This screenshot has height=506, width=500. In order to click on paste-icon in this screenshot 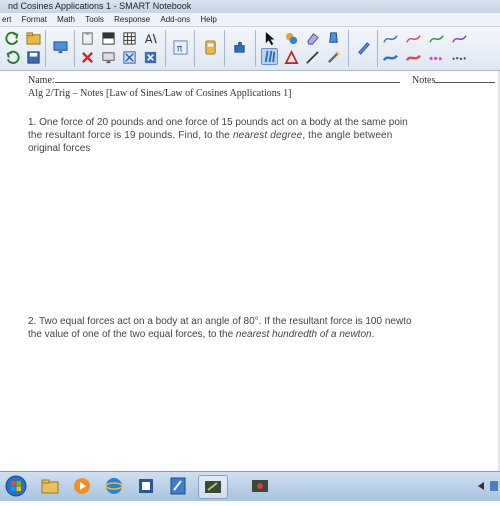, I will do `click(87, 38)`.